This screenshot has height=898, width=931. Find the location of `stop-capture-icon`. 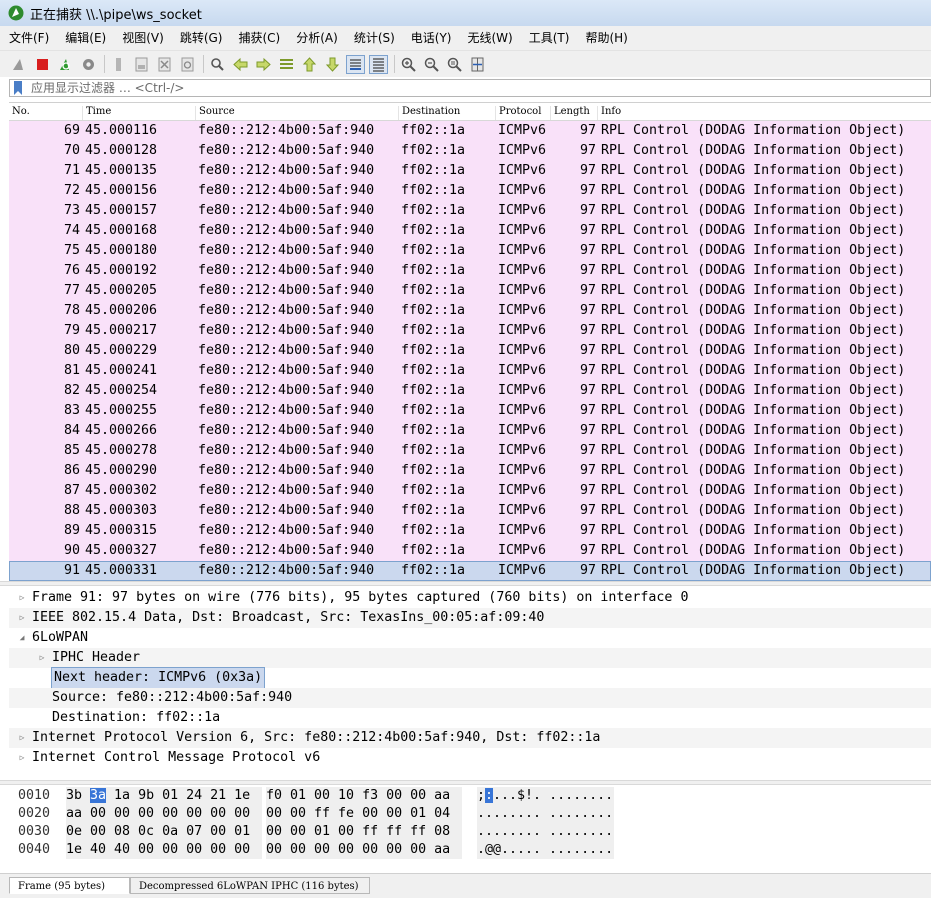

stop-capture-icon is located at coordinates (42, 64).